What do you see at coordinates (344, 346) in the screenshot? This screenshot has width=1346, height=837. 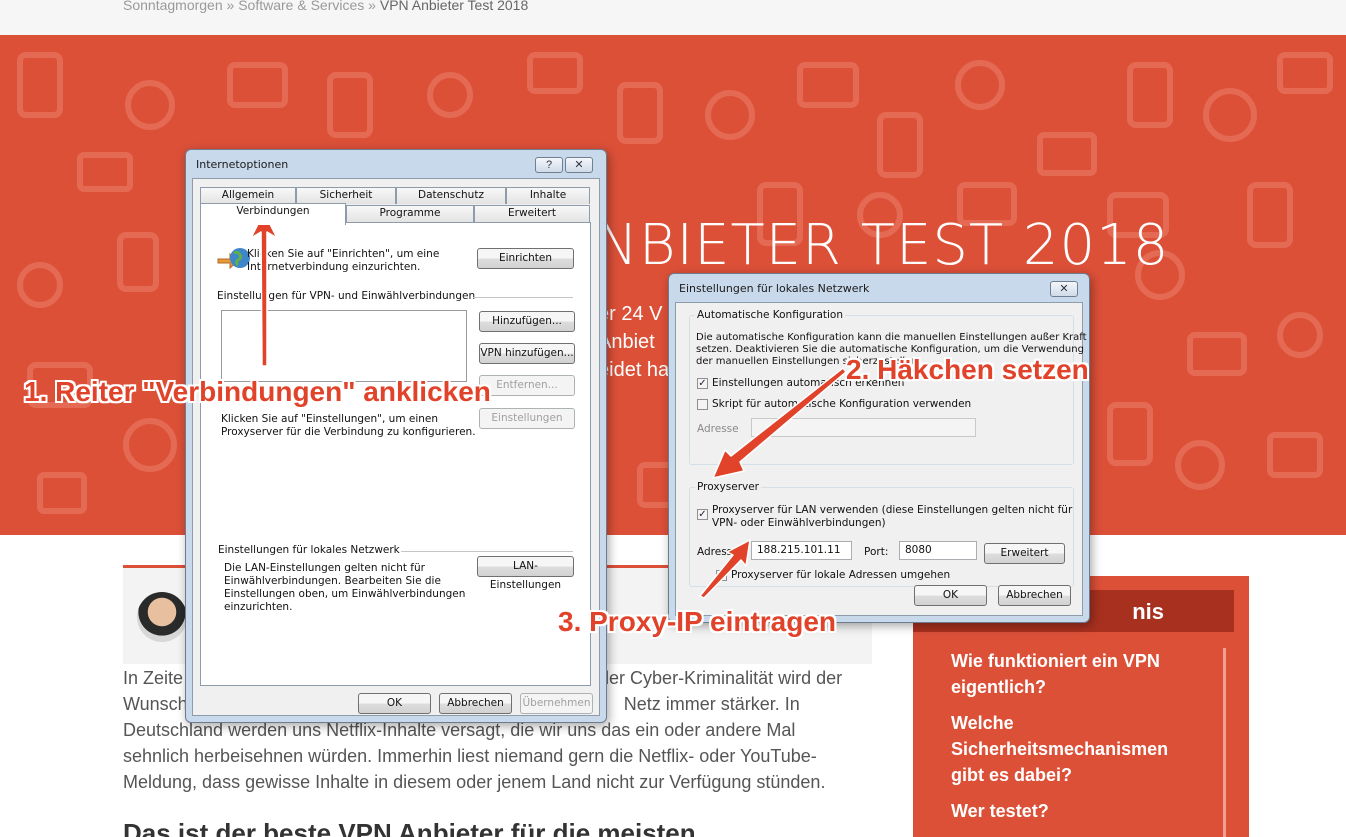 I see `vpn-connections-list` at bounding box center [344, 346].